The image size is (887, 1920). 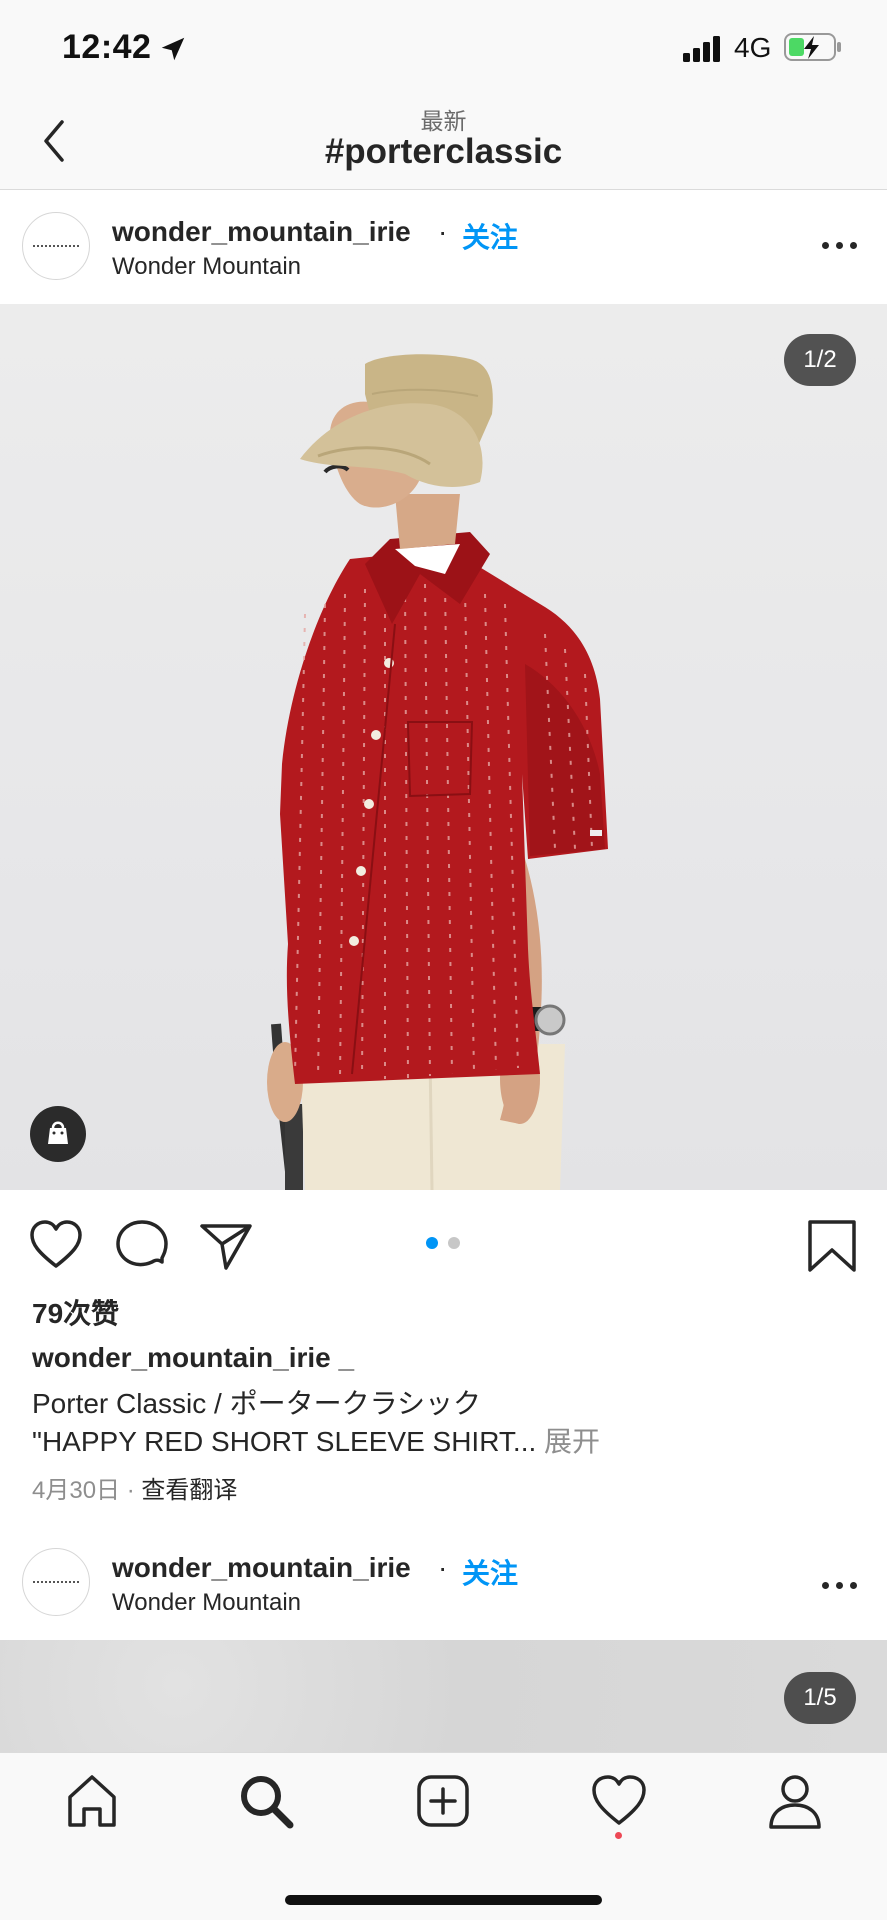 I want to click on post-photo: 1/5, so click(x=443, y=1696).